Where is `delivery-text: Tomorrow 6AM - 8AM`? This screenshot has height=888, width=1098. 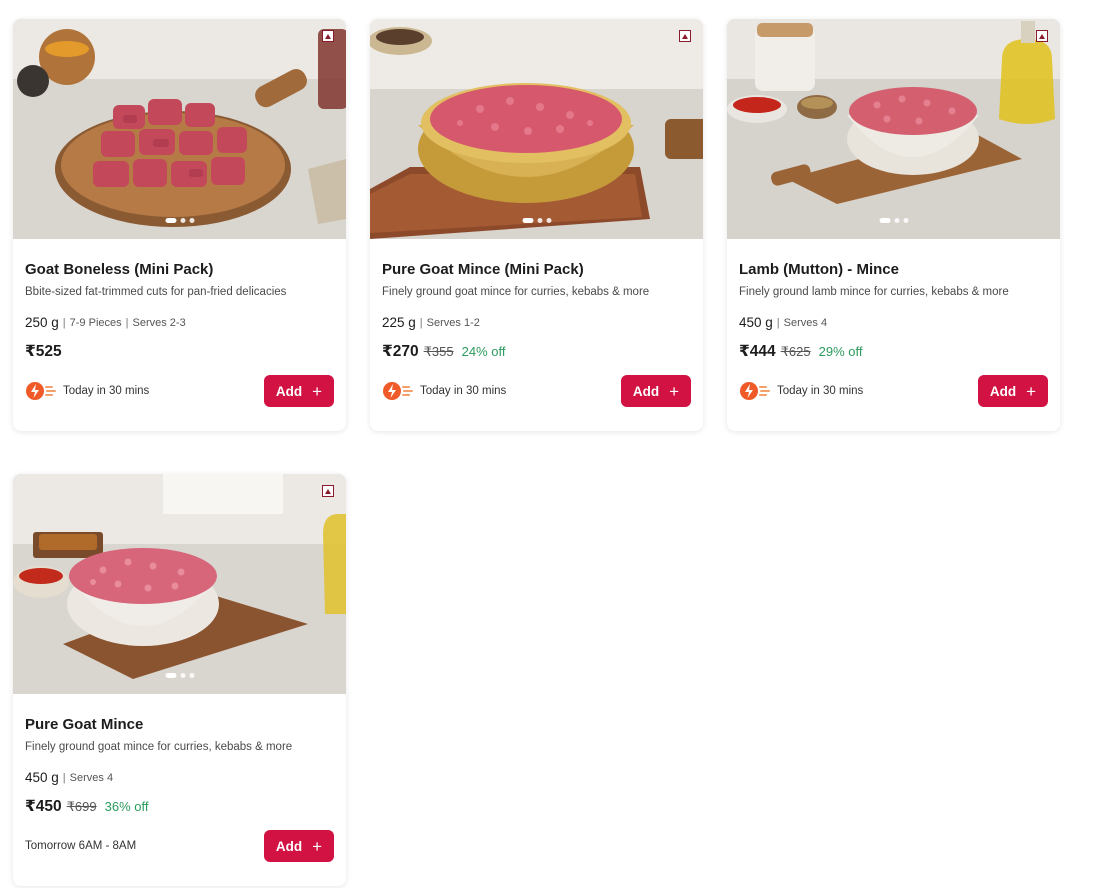
delivery-text: Tomorrow 6AM - 8AM is located at coordinates (81, 846).